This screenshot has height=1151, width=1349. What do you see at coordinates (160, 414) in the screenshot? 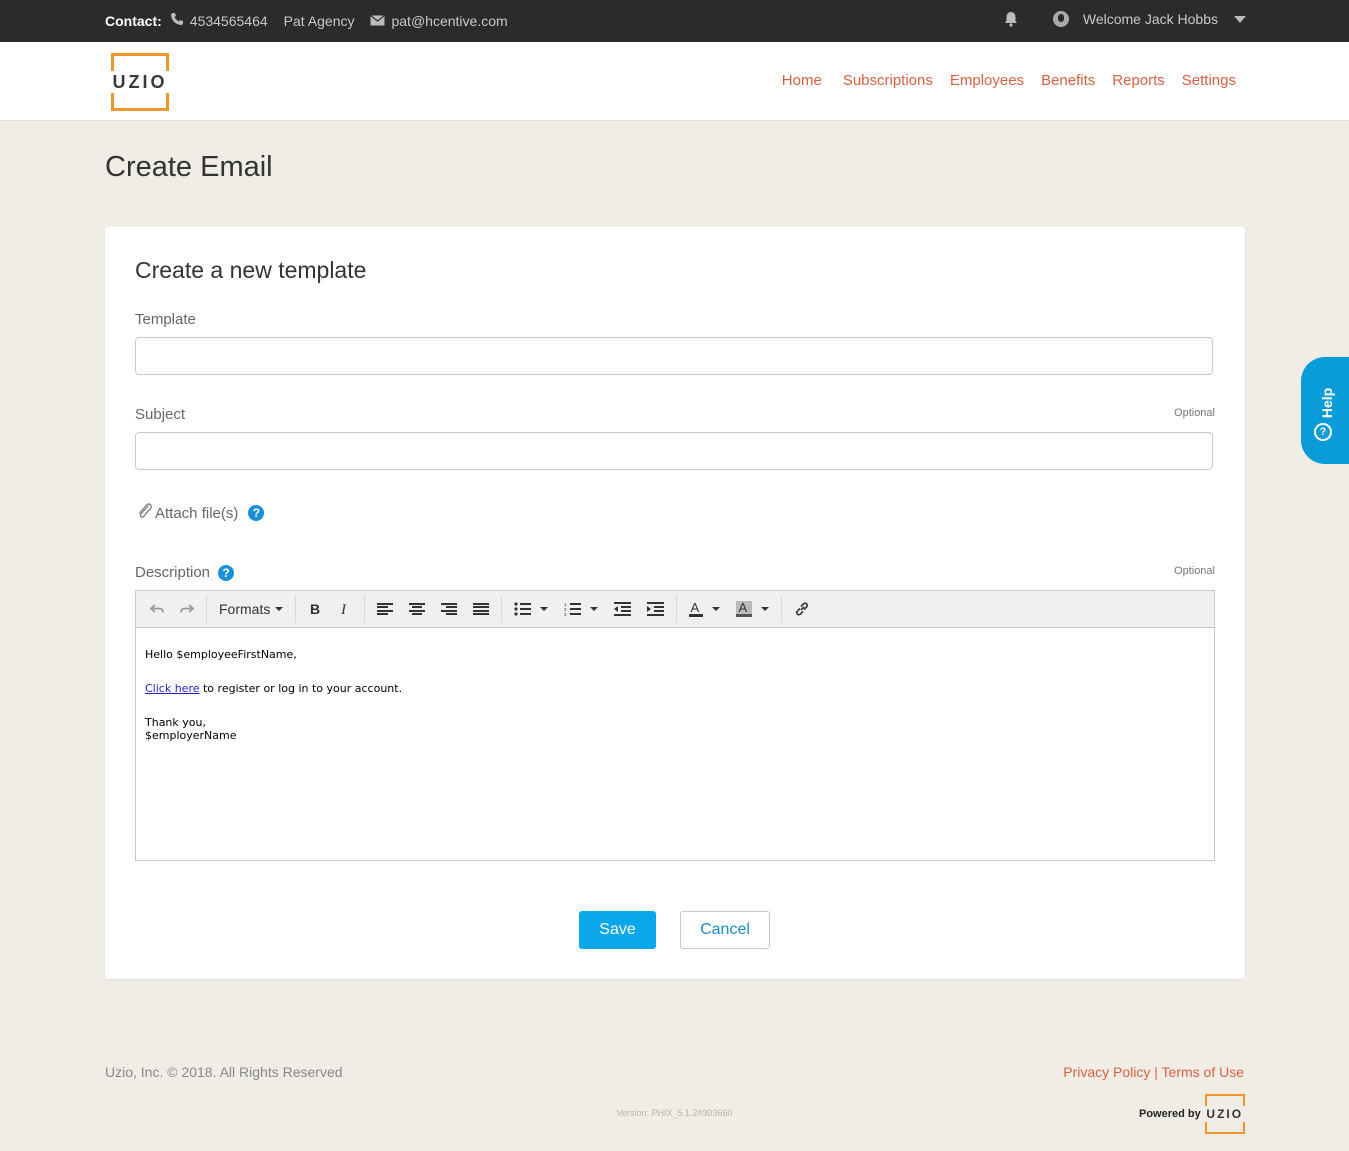
I see `subject-label: Subject` at bounding box center [160, 414].